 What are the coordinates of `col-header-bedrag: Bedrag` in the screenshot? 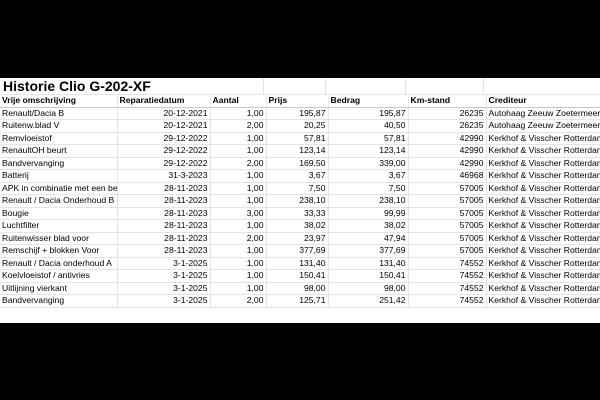 It's located at (368, 101).